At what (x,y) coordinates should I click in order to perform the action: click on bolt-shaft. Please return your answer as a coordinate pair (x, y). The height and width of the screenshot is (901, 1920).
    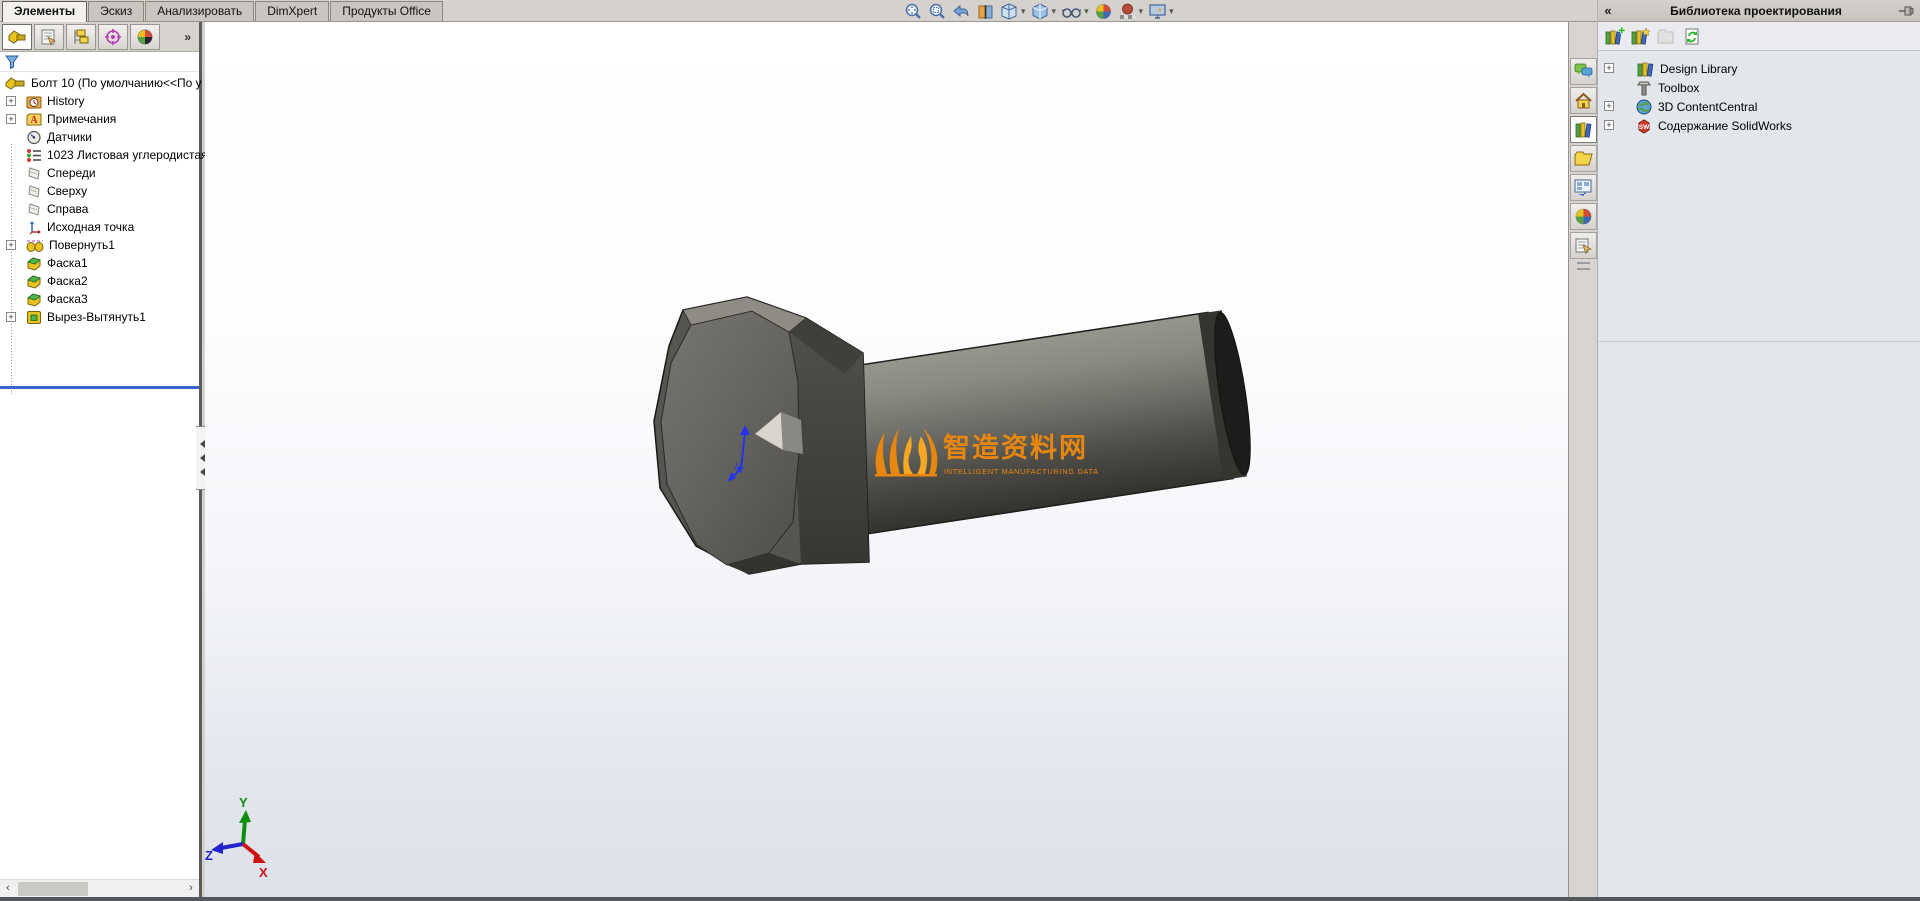
    Looking at the image, I should click on (1048, 422).